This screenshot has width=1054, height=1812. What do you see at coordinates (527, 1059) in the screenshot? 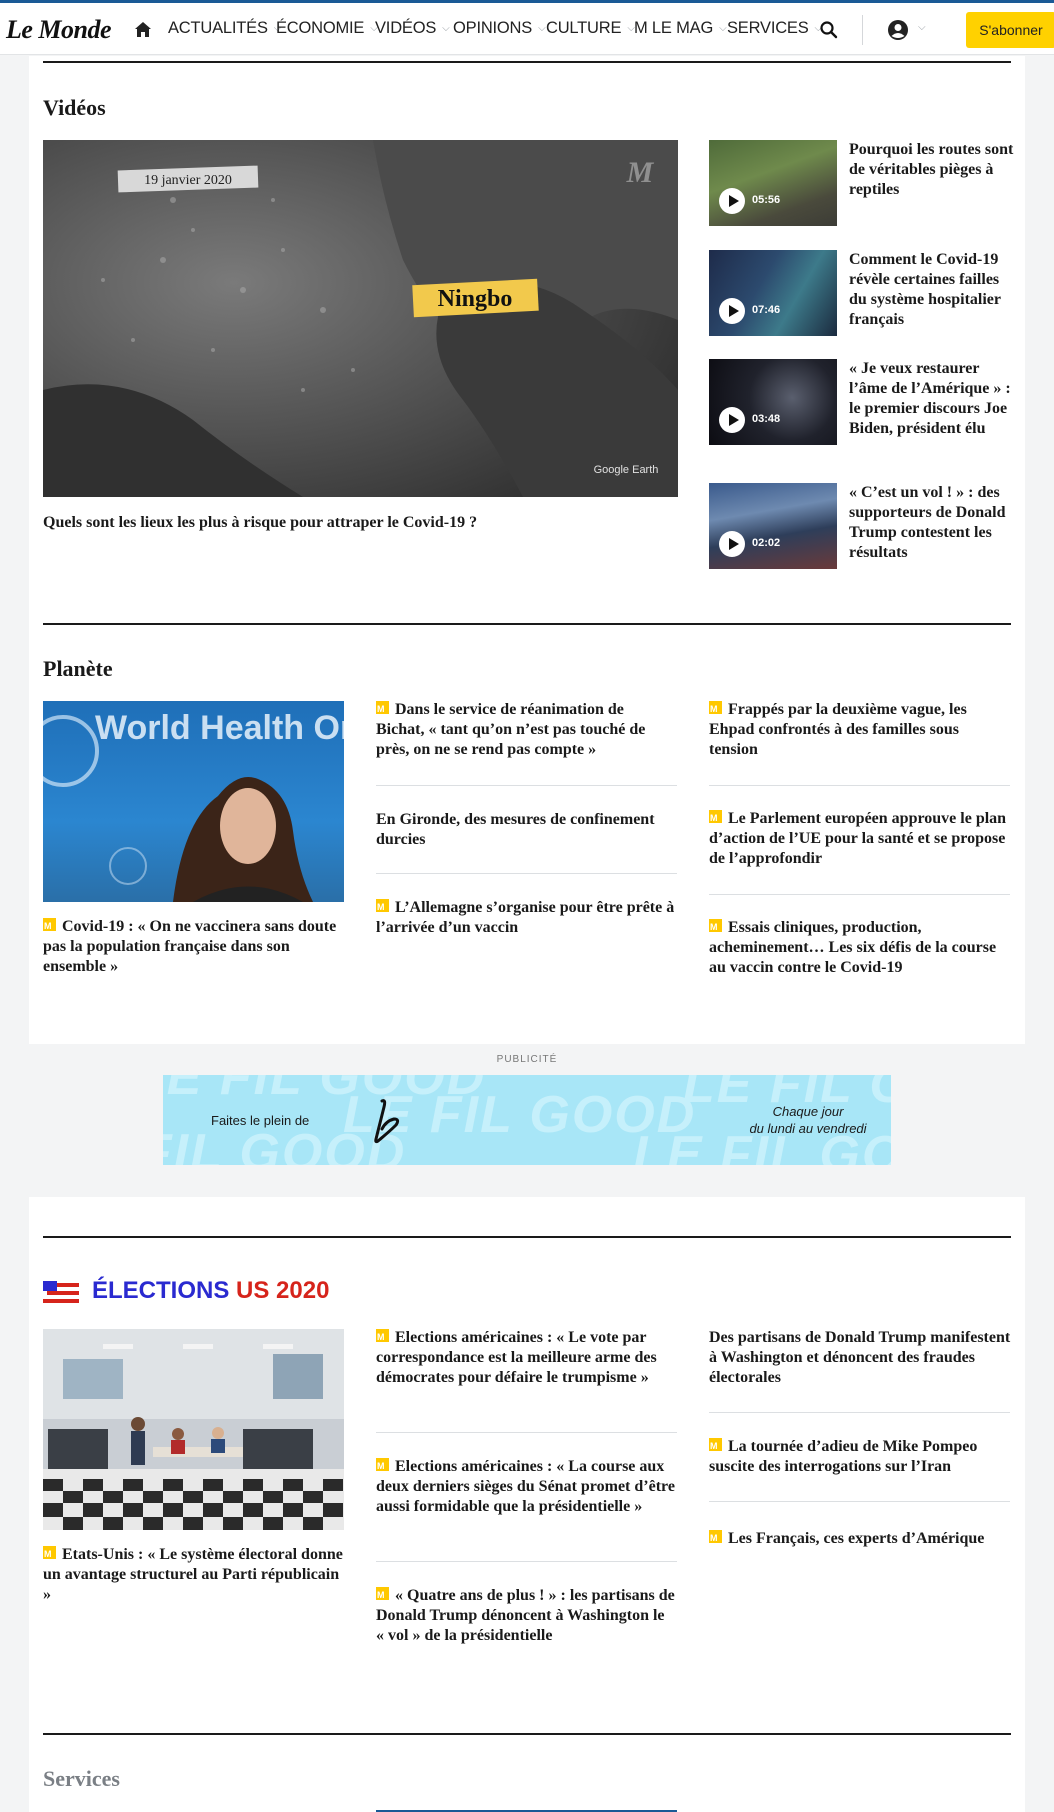
I see `advertising-label: PUBLICITÉ` at bounding box center [527, 1059].